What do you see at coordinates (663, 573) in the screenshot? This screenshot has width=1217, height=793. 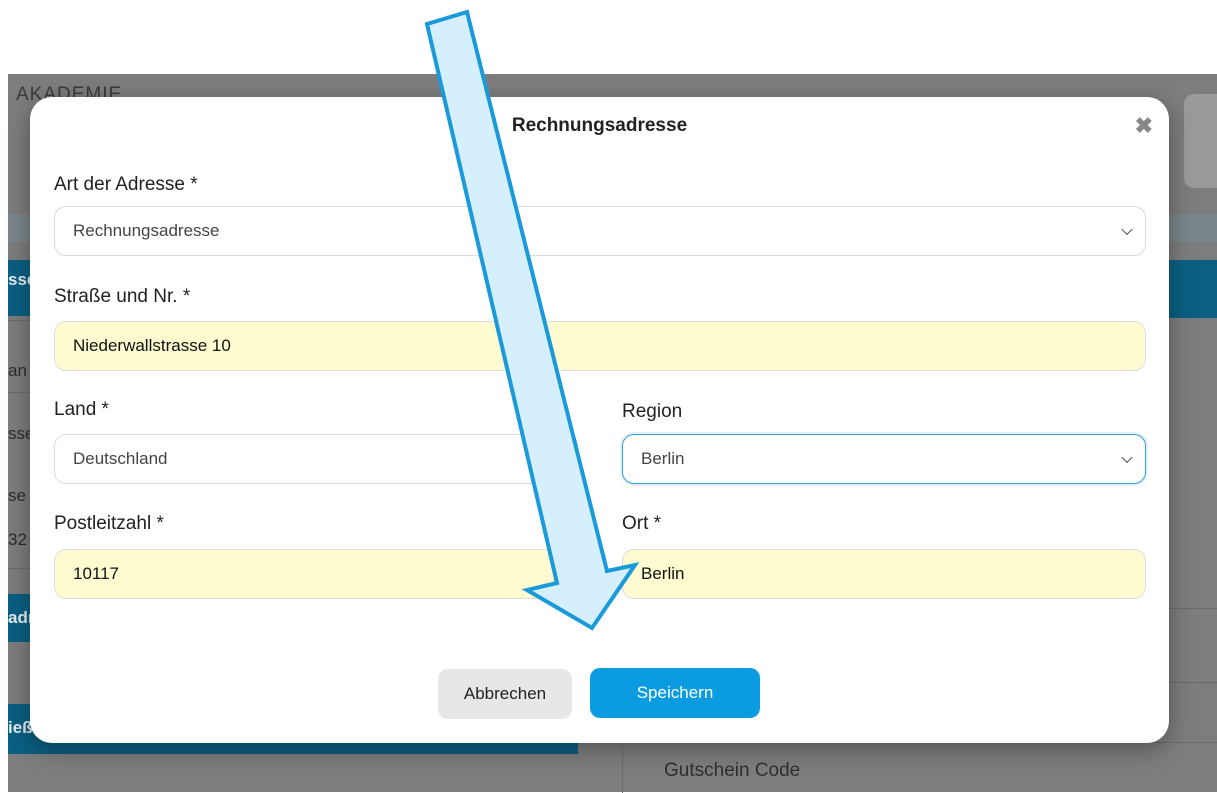 I see `city-value: Berlin` at bounding box center [663, 573].